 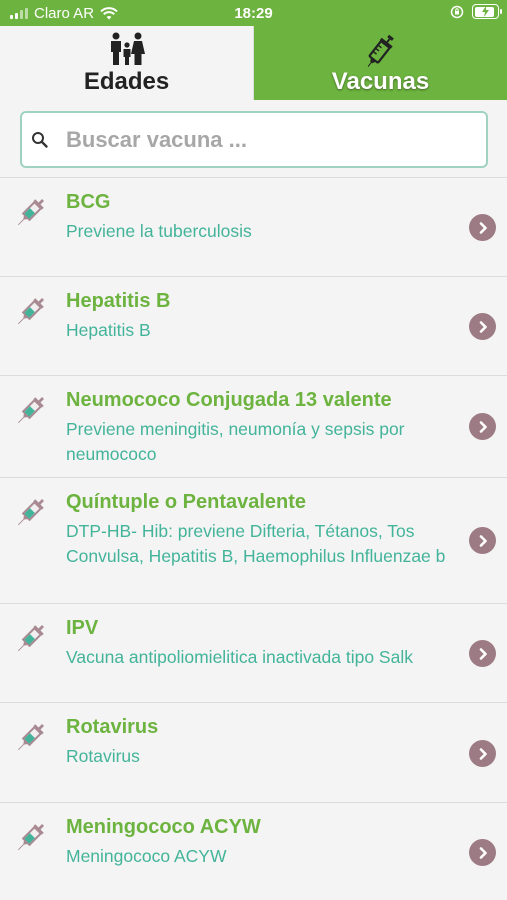 I want to click on tab-vacunas-label: Vacunas, so click(x=380, y=81).